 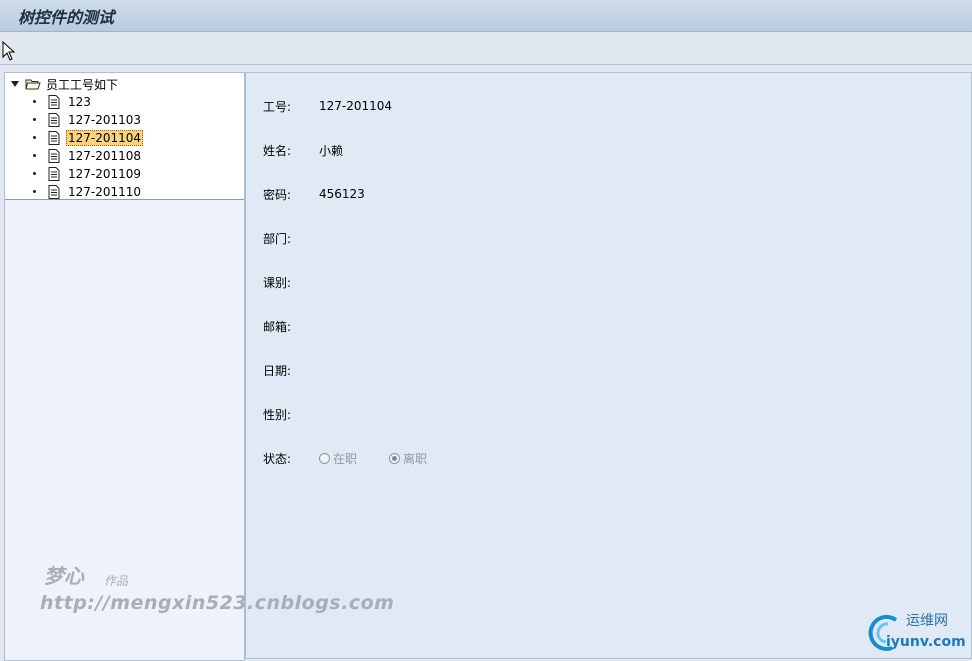 What do you see at coordinates (116, 581) in the screenshot?
I see `watermark-sub: 作品` at bounding box center [116, 581].